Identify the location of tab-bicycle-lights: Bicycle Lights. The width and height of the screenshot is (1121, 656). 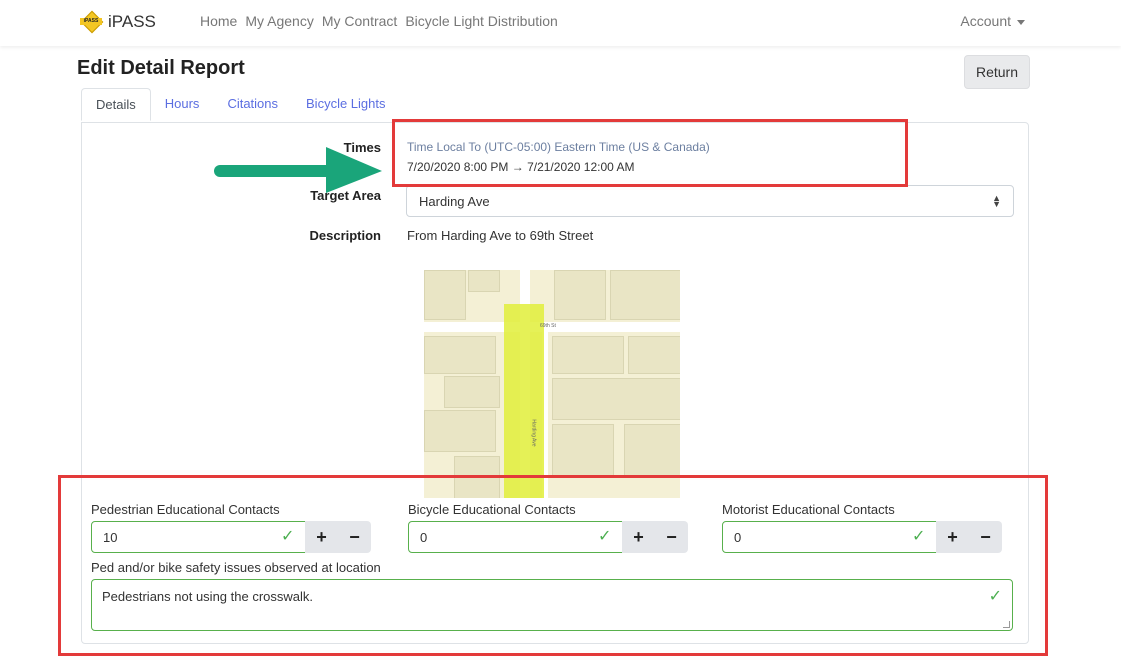
(345, 104).